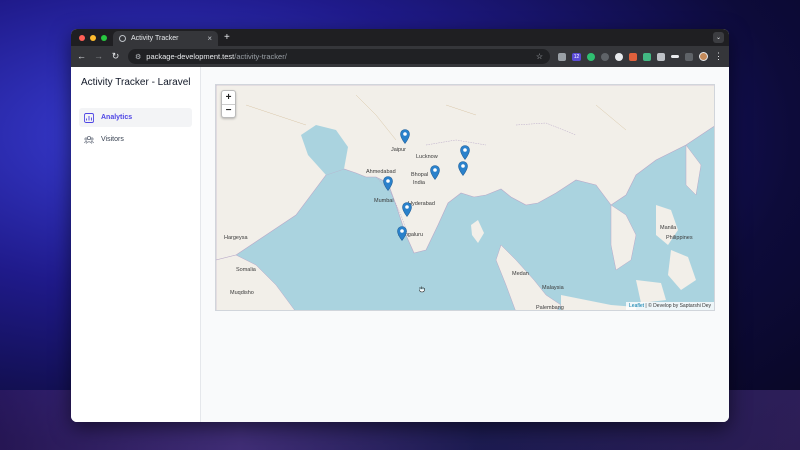  I want to click on app-title: Activity Tracker - Laravel, so click(136, 82).